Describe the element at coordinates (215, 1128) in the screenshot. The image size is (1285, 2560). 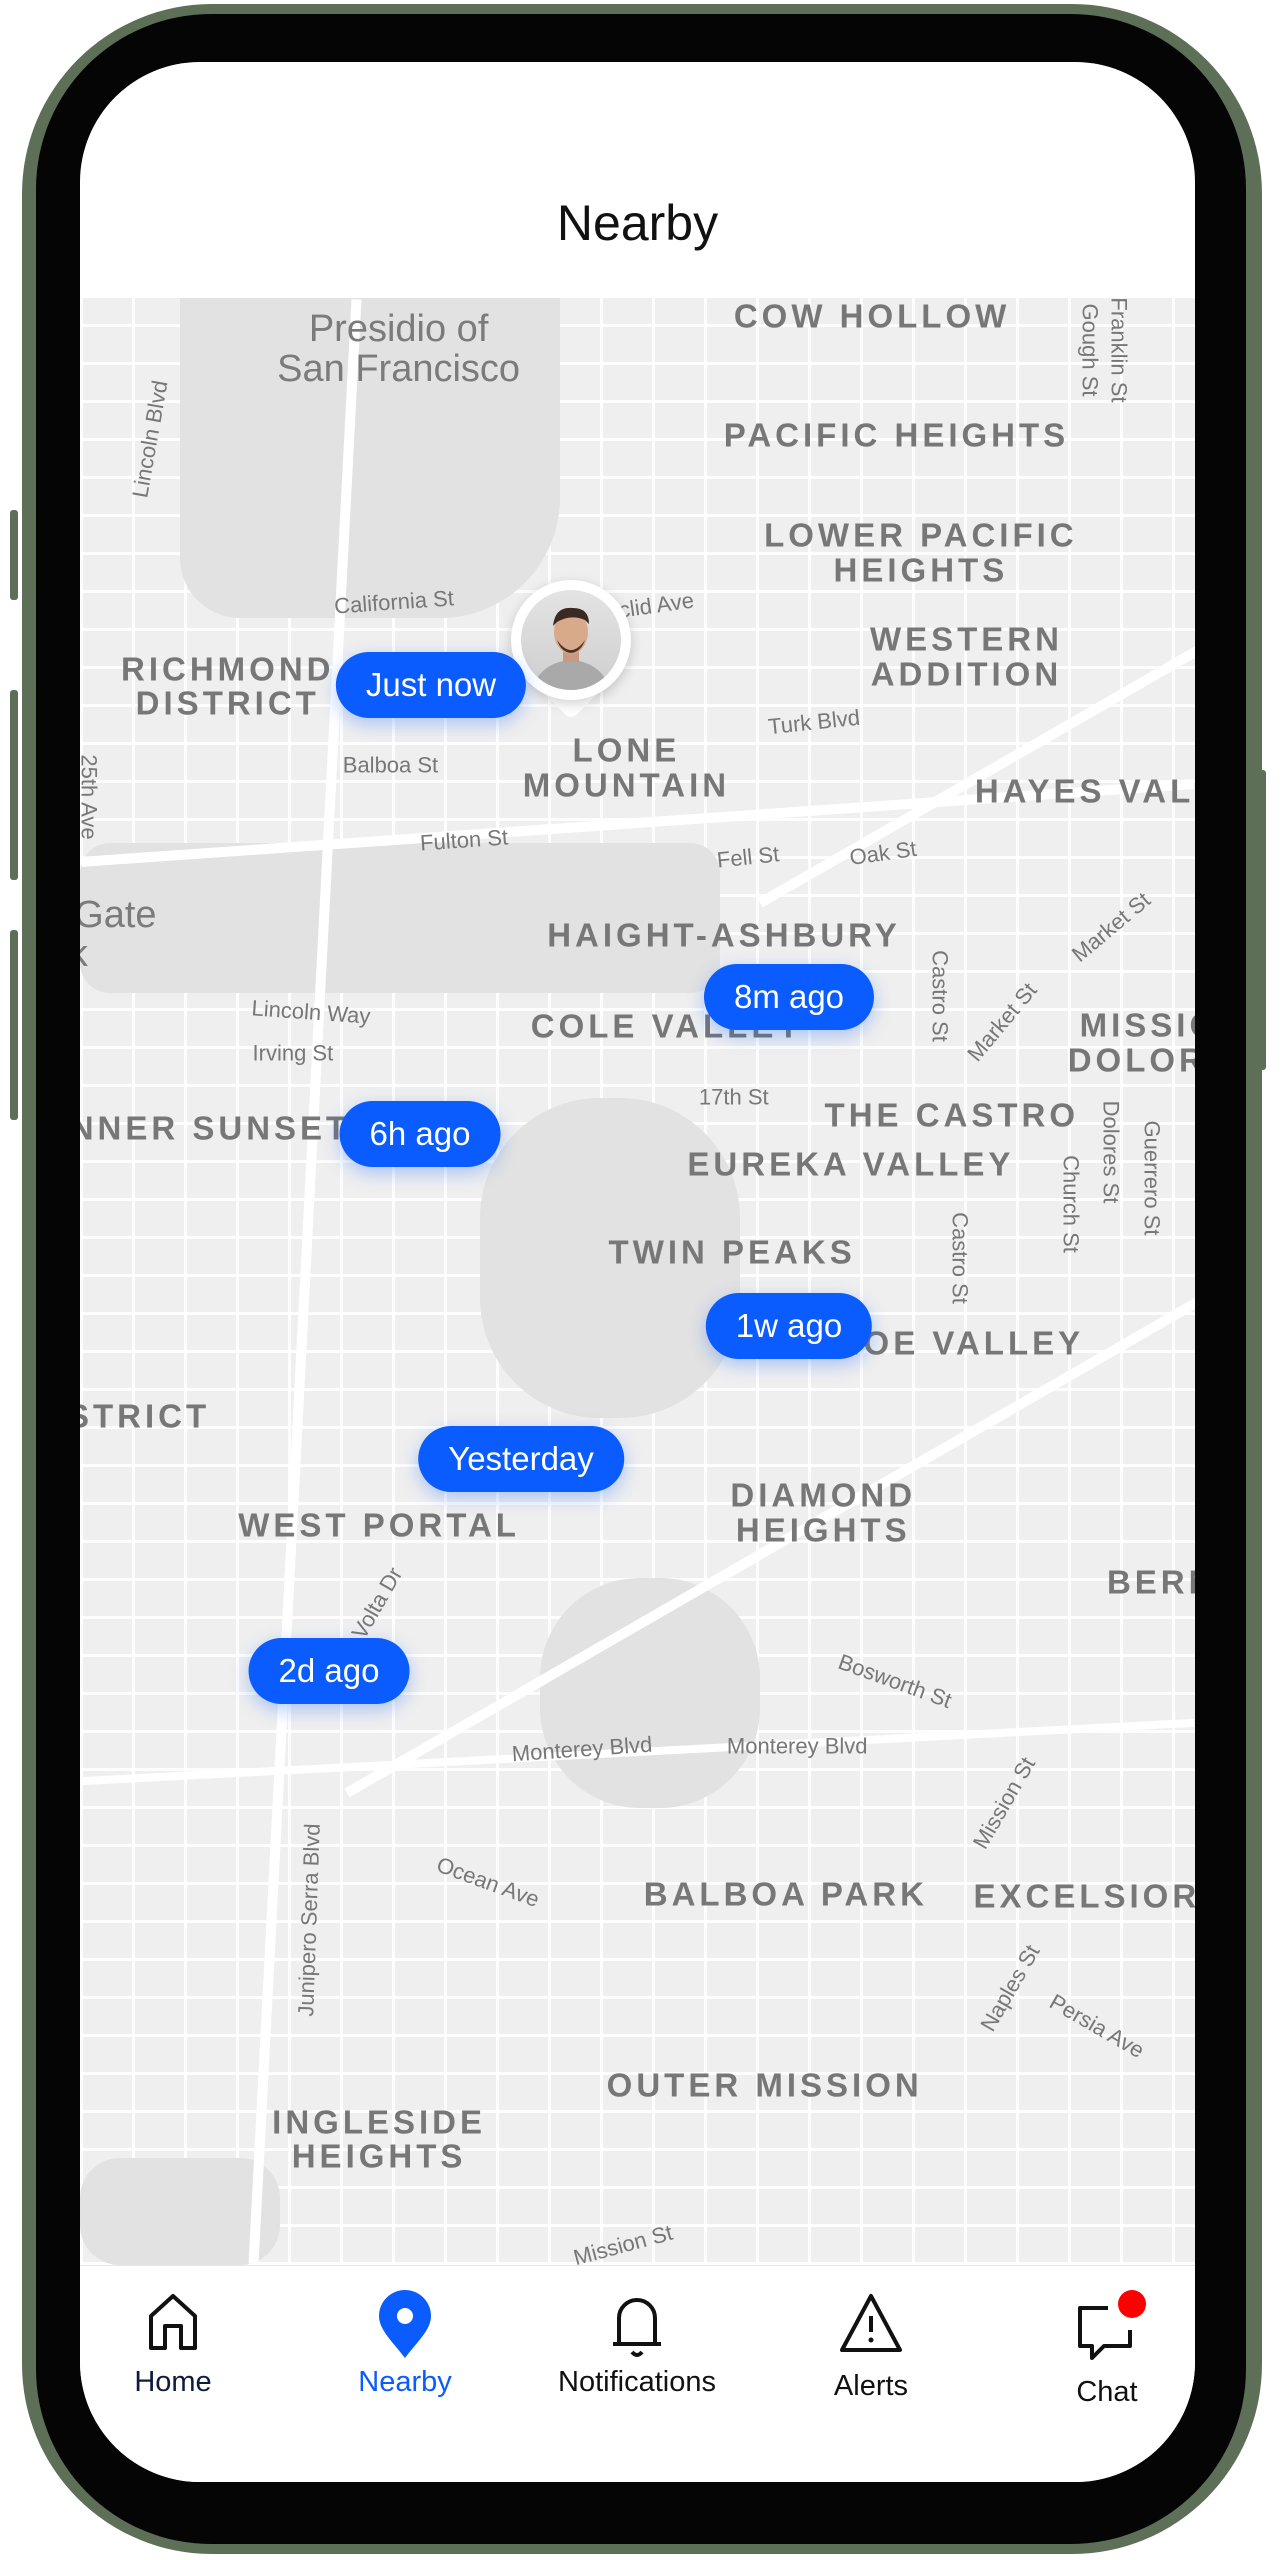
I see `map-district-label: INNER SUNSET` at that location.